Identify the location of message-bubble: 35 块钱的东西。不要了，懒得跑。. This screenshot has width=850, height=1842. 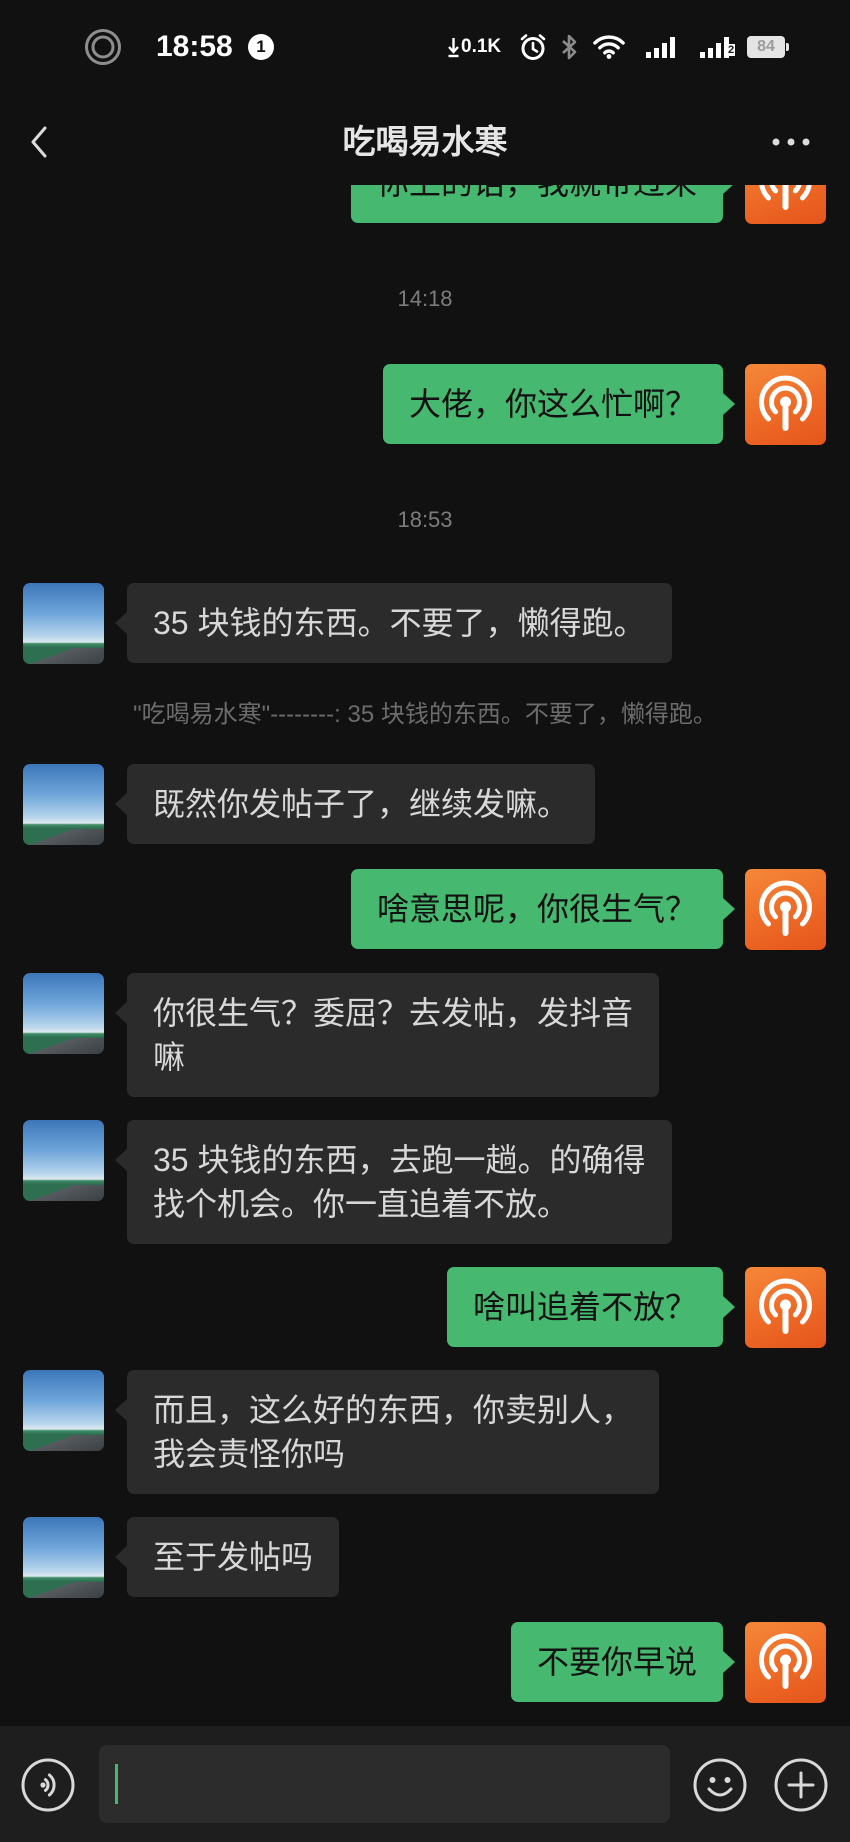
(393, 623).